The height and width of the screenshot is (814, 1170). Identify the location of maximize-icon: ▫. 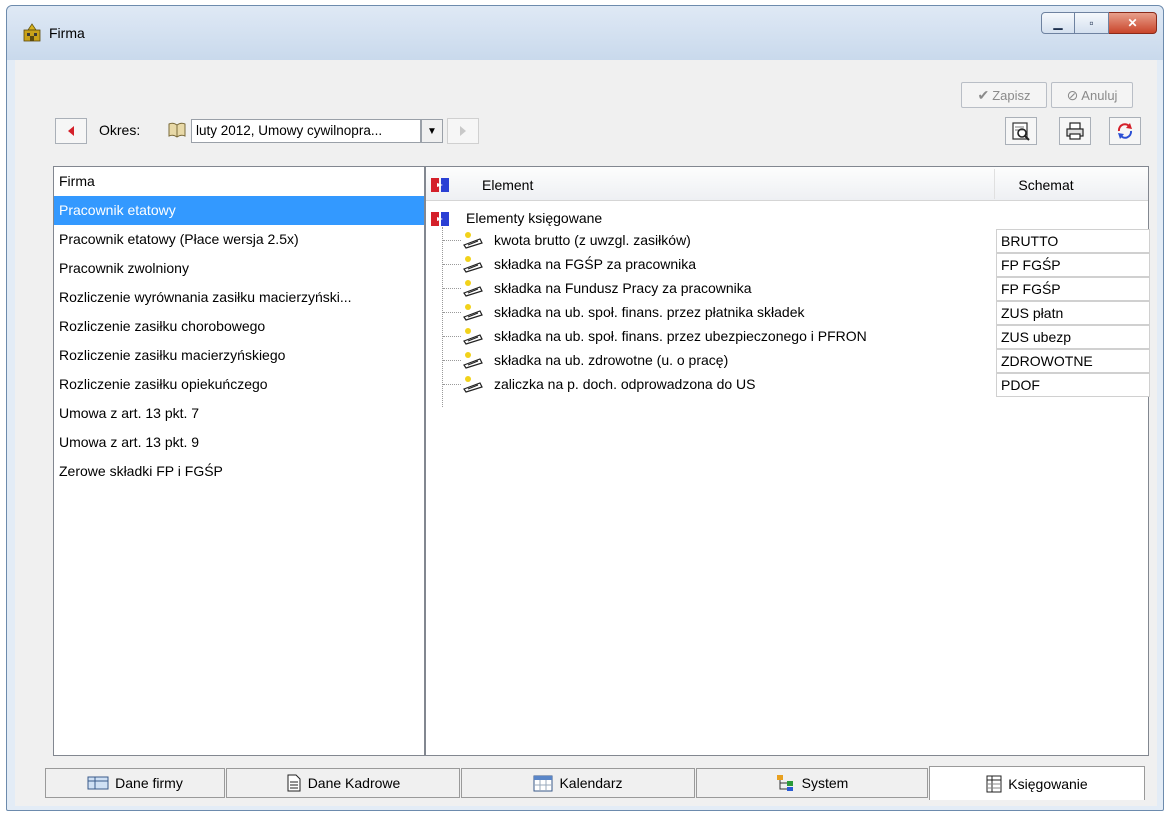
(1091, 23).